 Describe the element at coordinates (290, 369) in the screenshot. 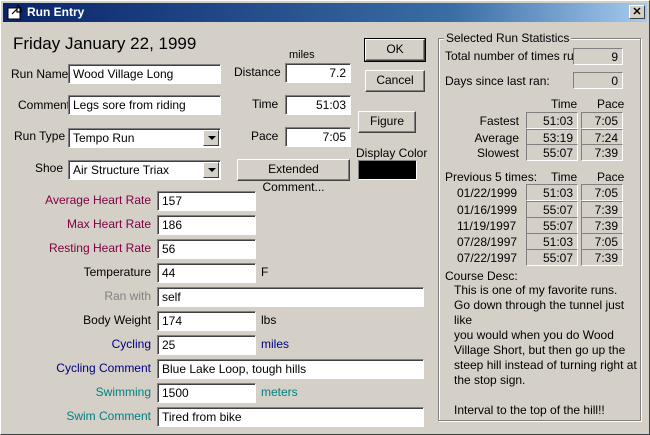

I see `cycling-comment-input: Blue Lake Loop, tough hills` at that location.